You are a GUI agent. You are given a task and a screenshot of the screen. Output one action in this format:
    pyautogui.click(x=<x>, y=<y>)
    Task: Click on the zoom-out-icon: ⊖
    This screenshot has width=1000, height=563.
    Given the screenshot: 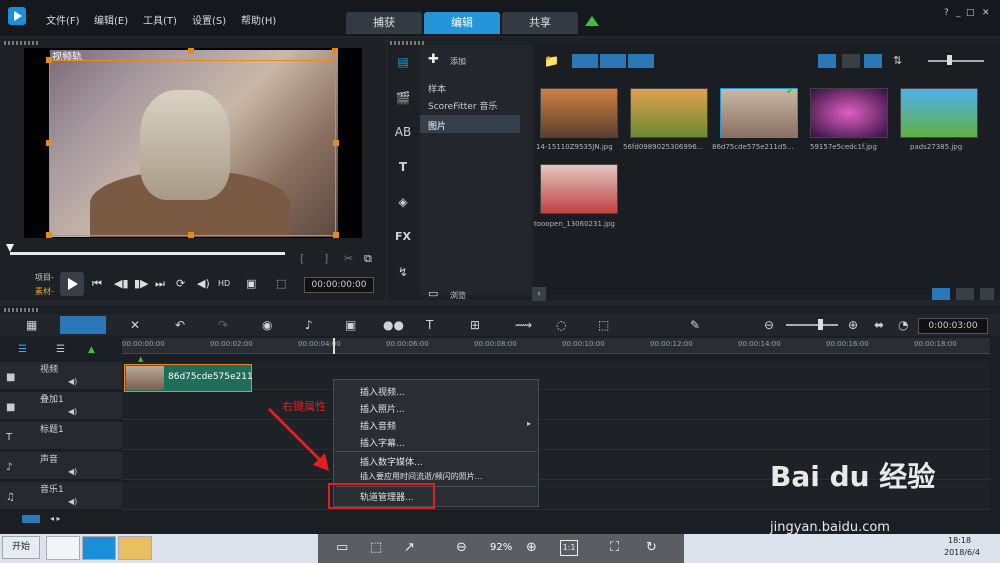 What is the action you would take?
    pyautogui.click(x=769, y=325)
    